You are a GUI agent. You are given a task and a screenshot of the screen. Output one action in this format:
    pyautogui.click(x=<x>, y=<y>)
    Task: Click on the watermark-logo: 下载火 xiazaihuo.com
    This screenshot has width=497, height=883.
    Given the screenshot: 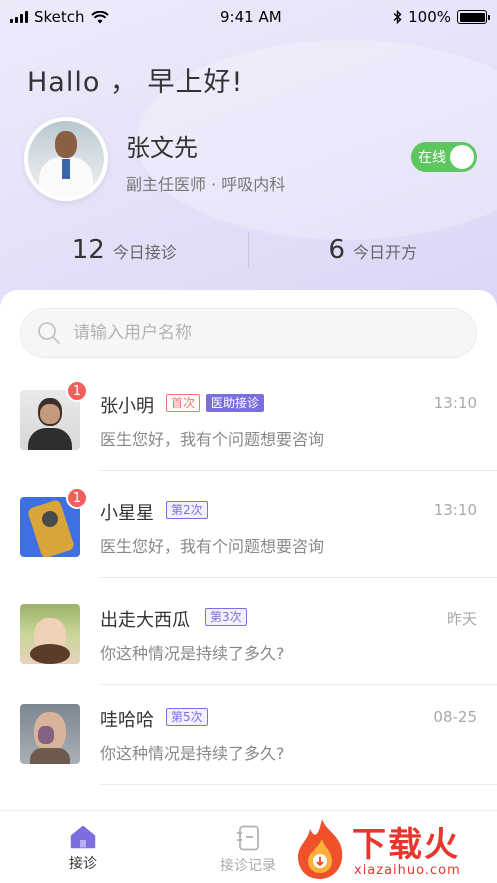 What is the action you would take?
    pyautogui.click(x=393, y=849)
    